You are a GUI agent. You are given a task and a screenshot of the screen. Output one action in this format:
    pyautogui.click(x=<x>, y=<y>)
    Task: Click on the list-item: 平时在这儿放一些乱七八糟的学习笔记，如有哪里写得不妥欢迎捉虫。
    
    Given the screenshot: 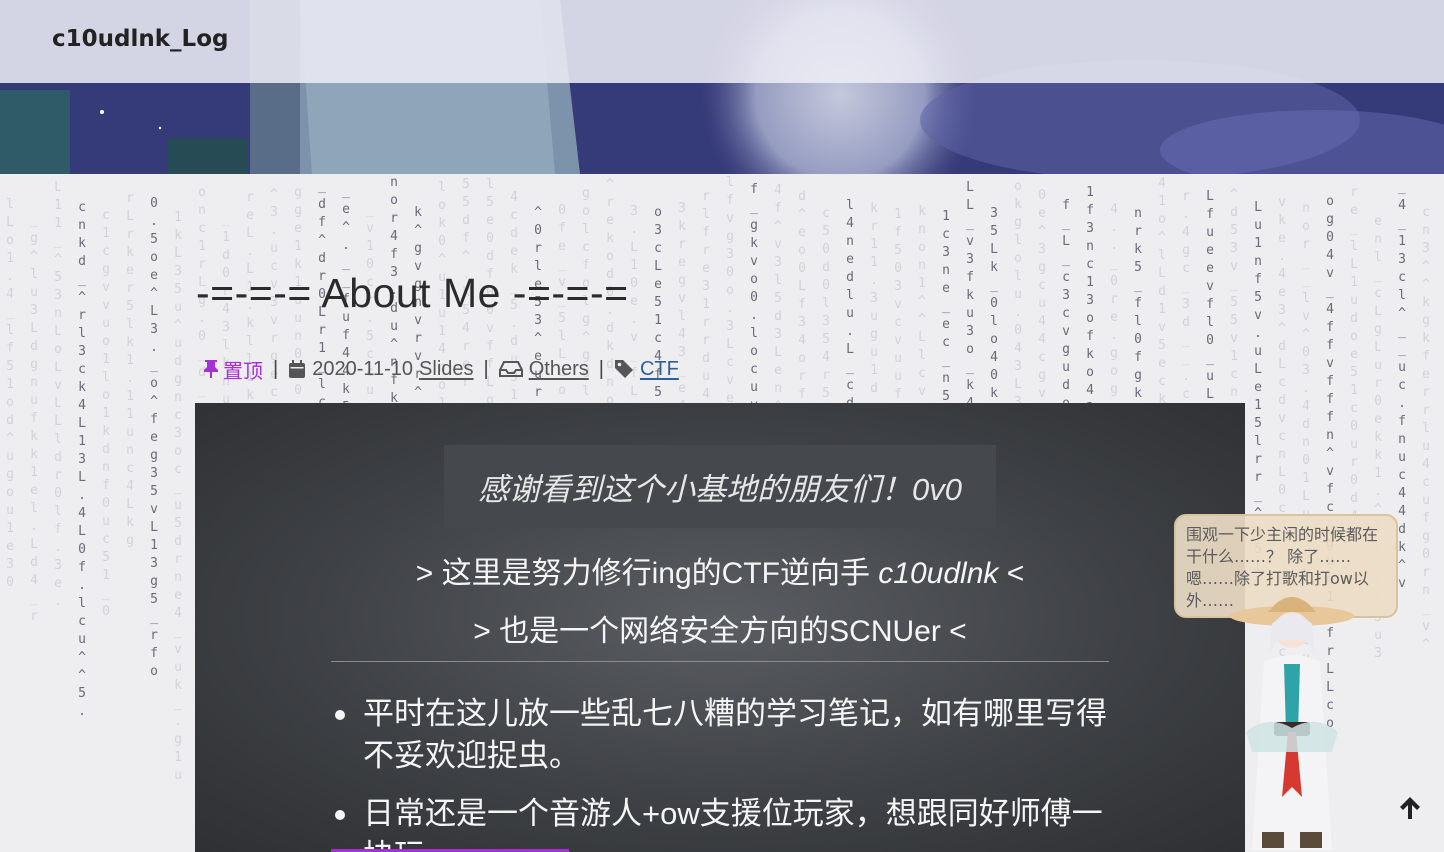 What is the action you would take?
    pyautogui.click(x=726, y=735)
    